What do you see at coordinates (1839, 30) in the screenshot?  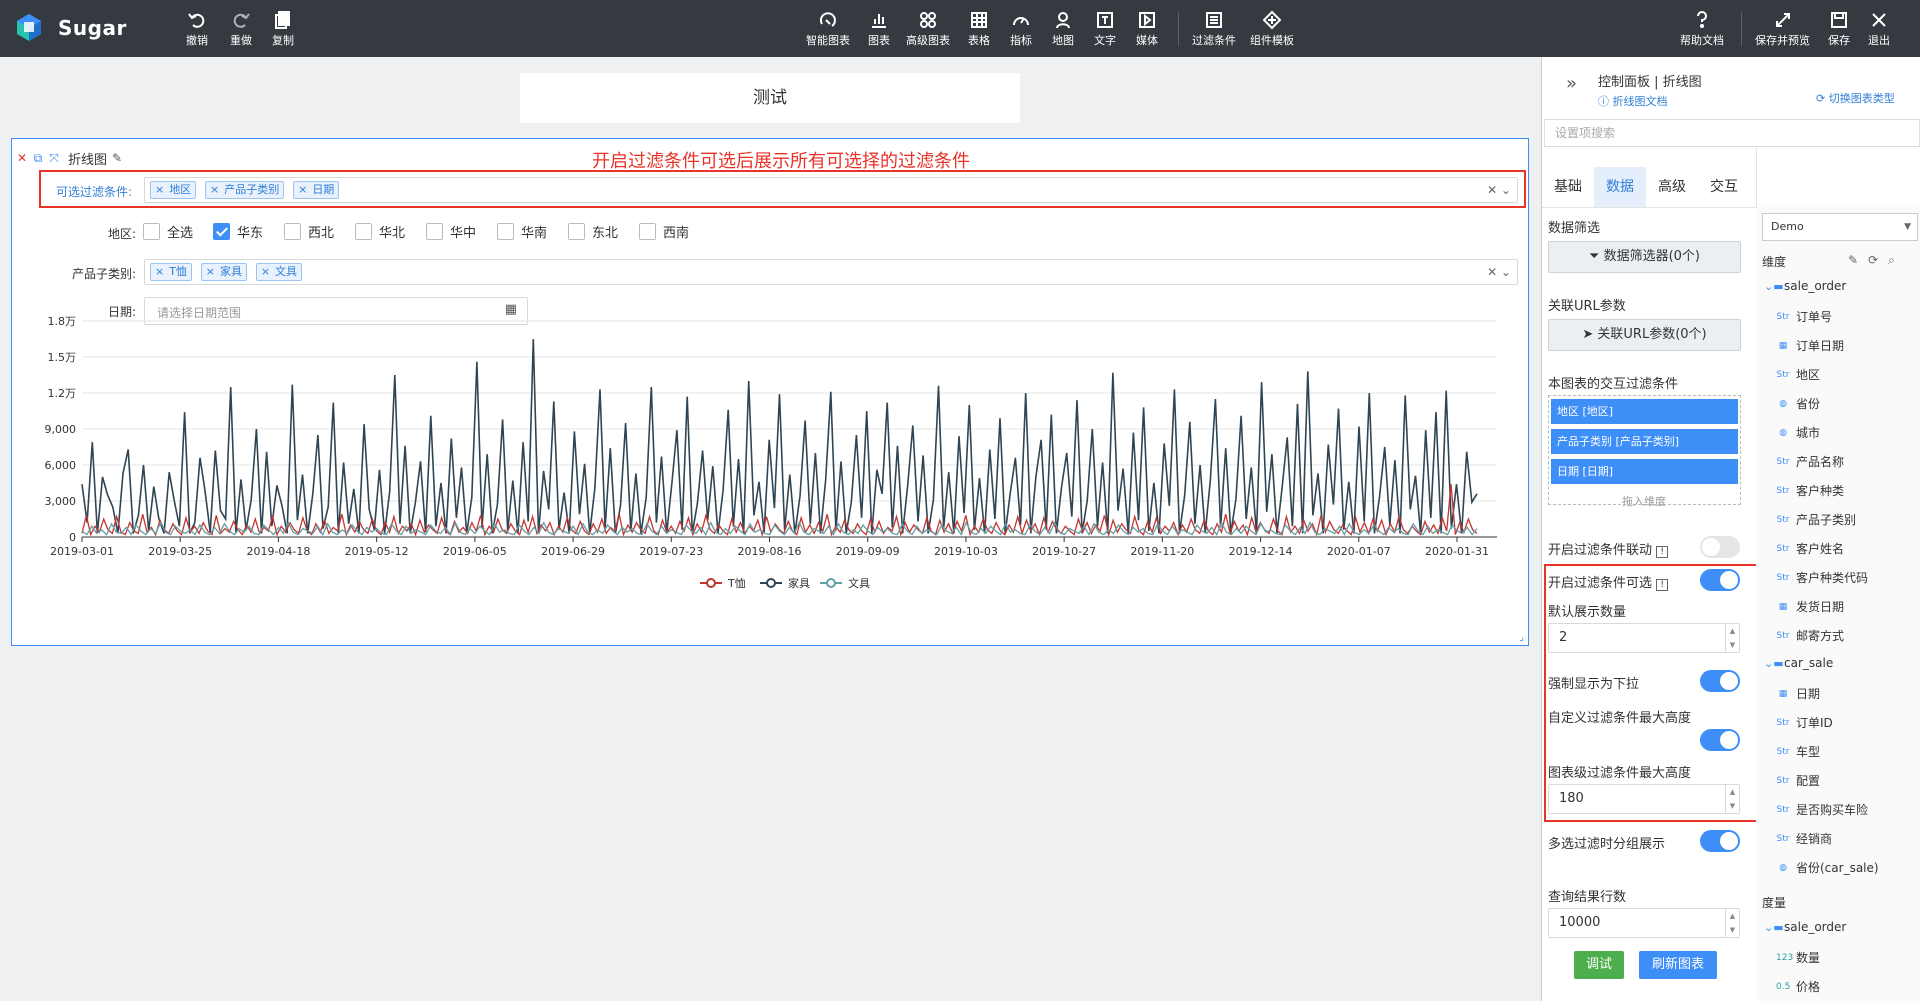 I see `save-button: 保存` at bounding box center [1839, 30].